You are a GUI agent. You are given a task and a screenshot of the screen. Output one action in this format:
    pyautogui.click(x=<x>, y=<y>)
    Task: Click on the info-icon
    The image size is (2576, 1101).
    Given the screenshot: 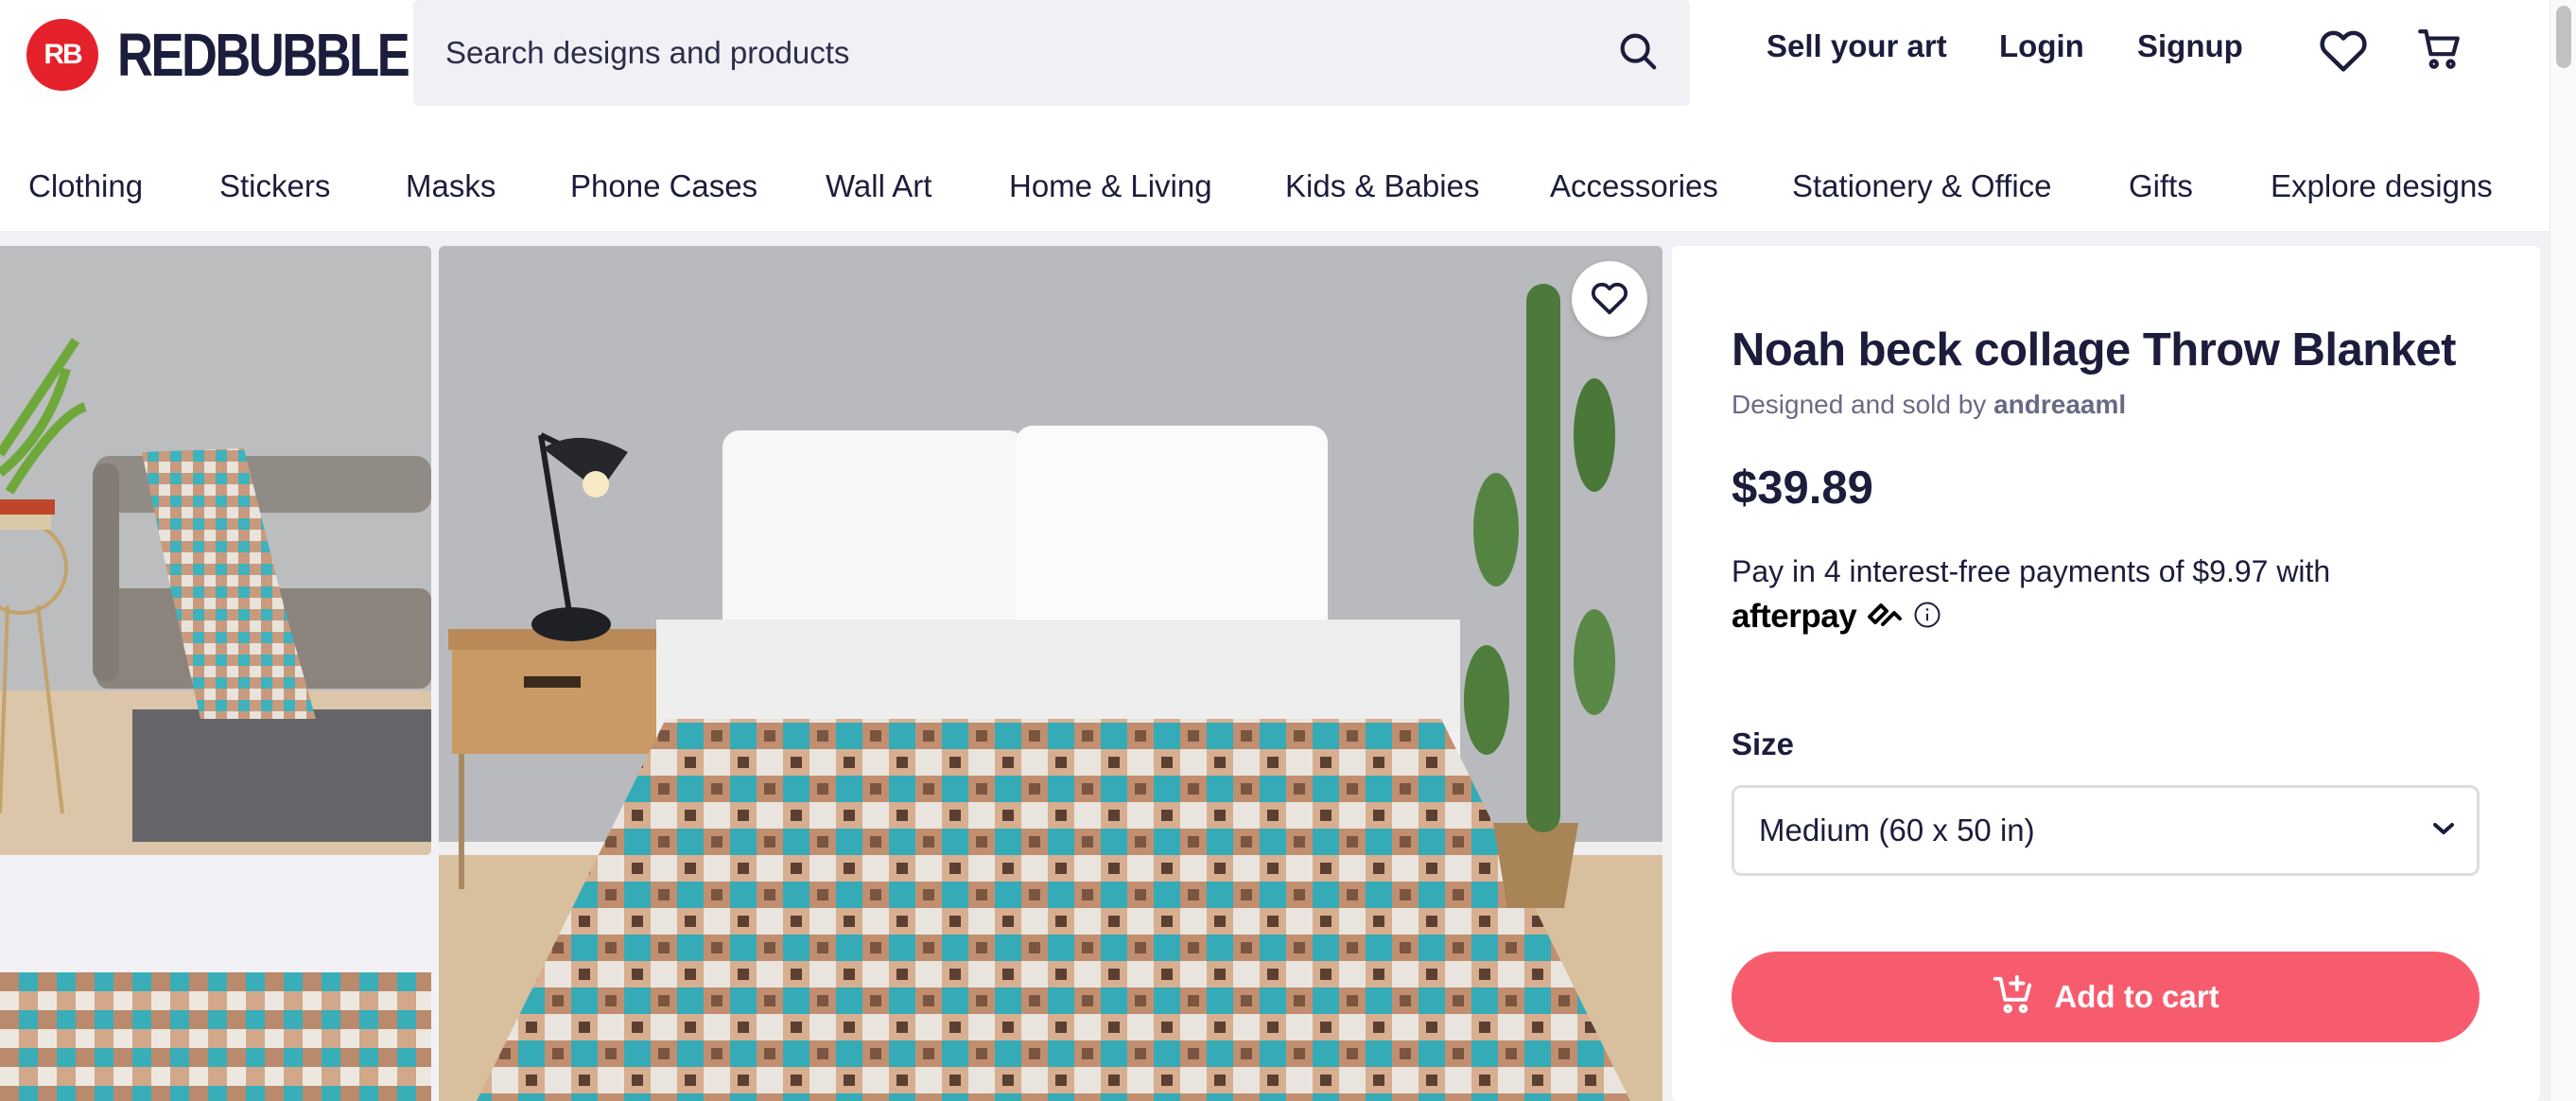 What is the action you would take?
    pyautogui.click(x=1927, y=617)
    